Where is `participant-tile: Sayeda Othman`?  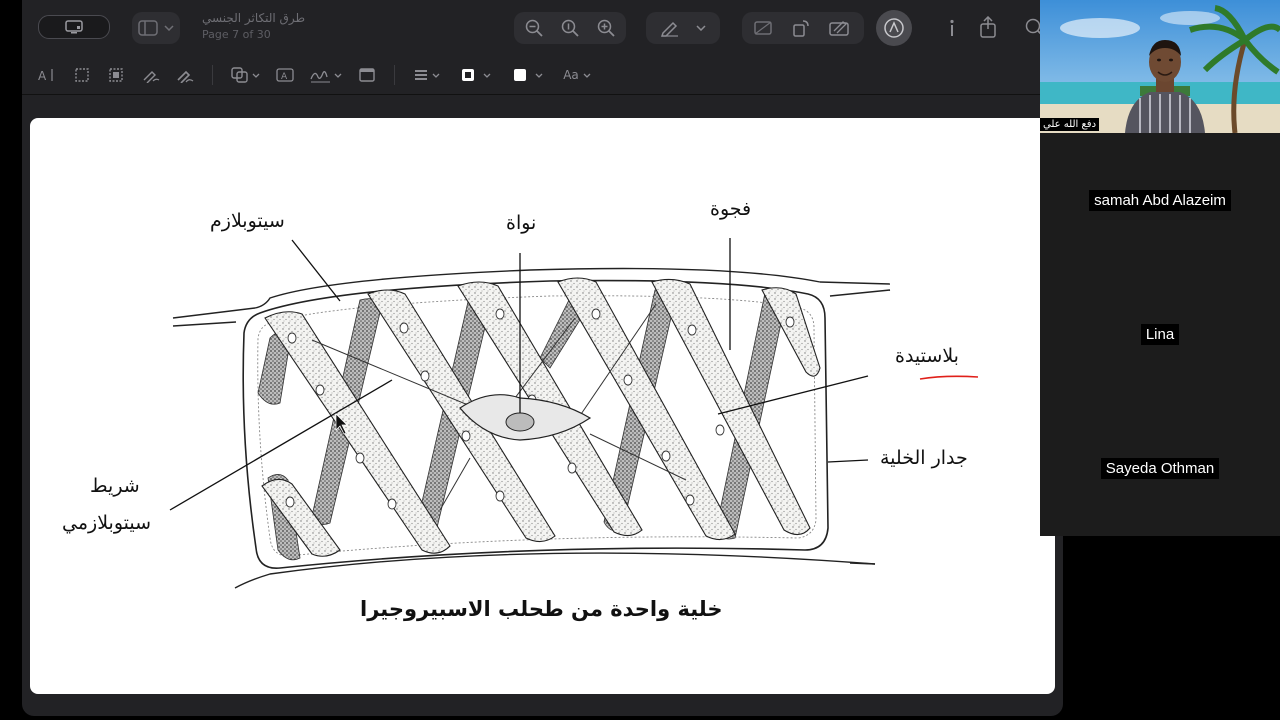 participant-tile: Sayeda Othman is located at coordinates (1160, 468).